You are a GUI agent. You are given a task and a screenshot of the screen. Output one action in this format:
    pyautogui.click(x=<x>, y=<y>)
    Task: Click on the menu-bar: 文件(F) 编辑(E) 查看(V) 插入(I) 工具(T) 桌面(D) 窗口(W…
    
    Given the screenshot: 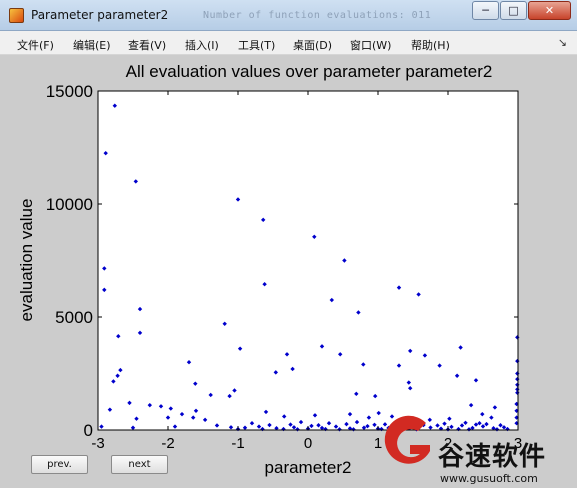 What is the action you would take?
    pyautogui.click(x=288, y=43)
    